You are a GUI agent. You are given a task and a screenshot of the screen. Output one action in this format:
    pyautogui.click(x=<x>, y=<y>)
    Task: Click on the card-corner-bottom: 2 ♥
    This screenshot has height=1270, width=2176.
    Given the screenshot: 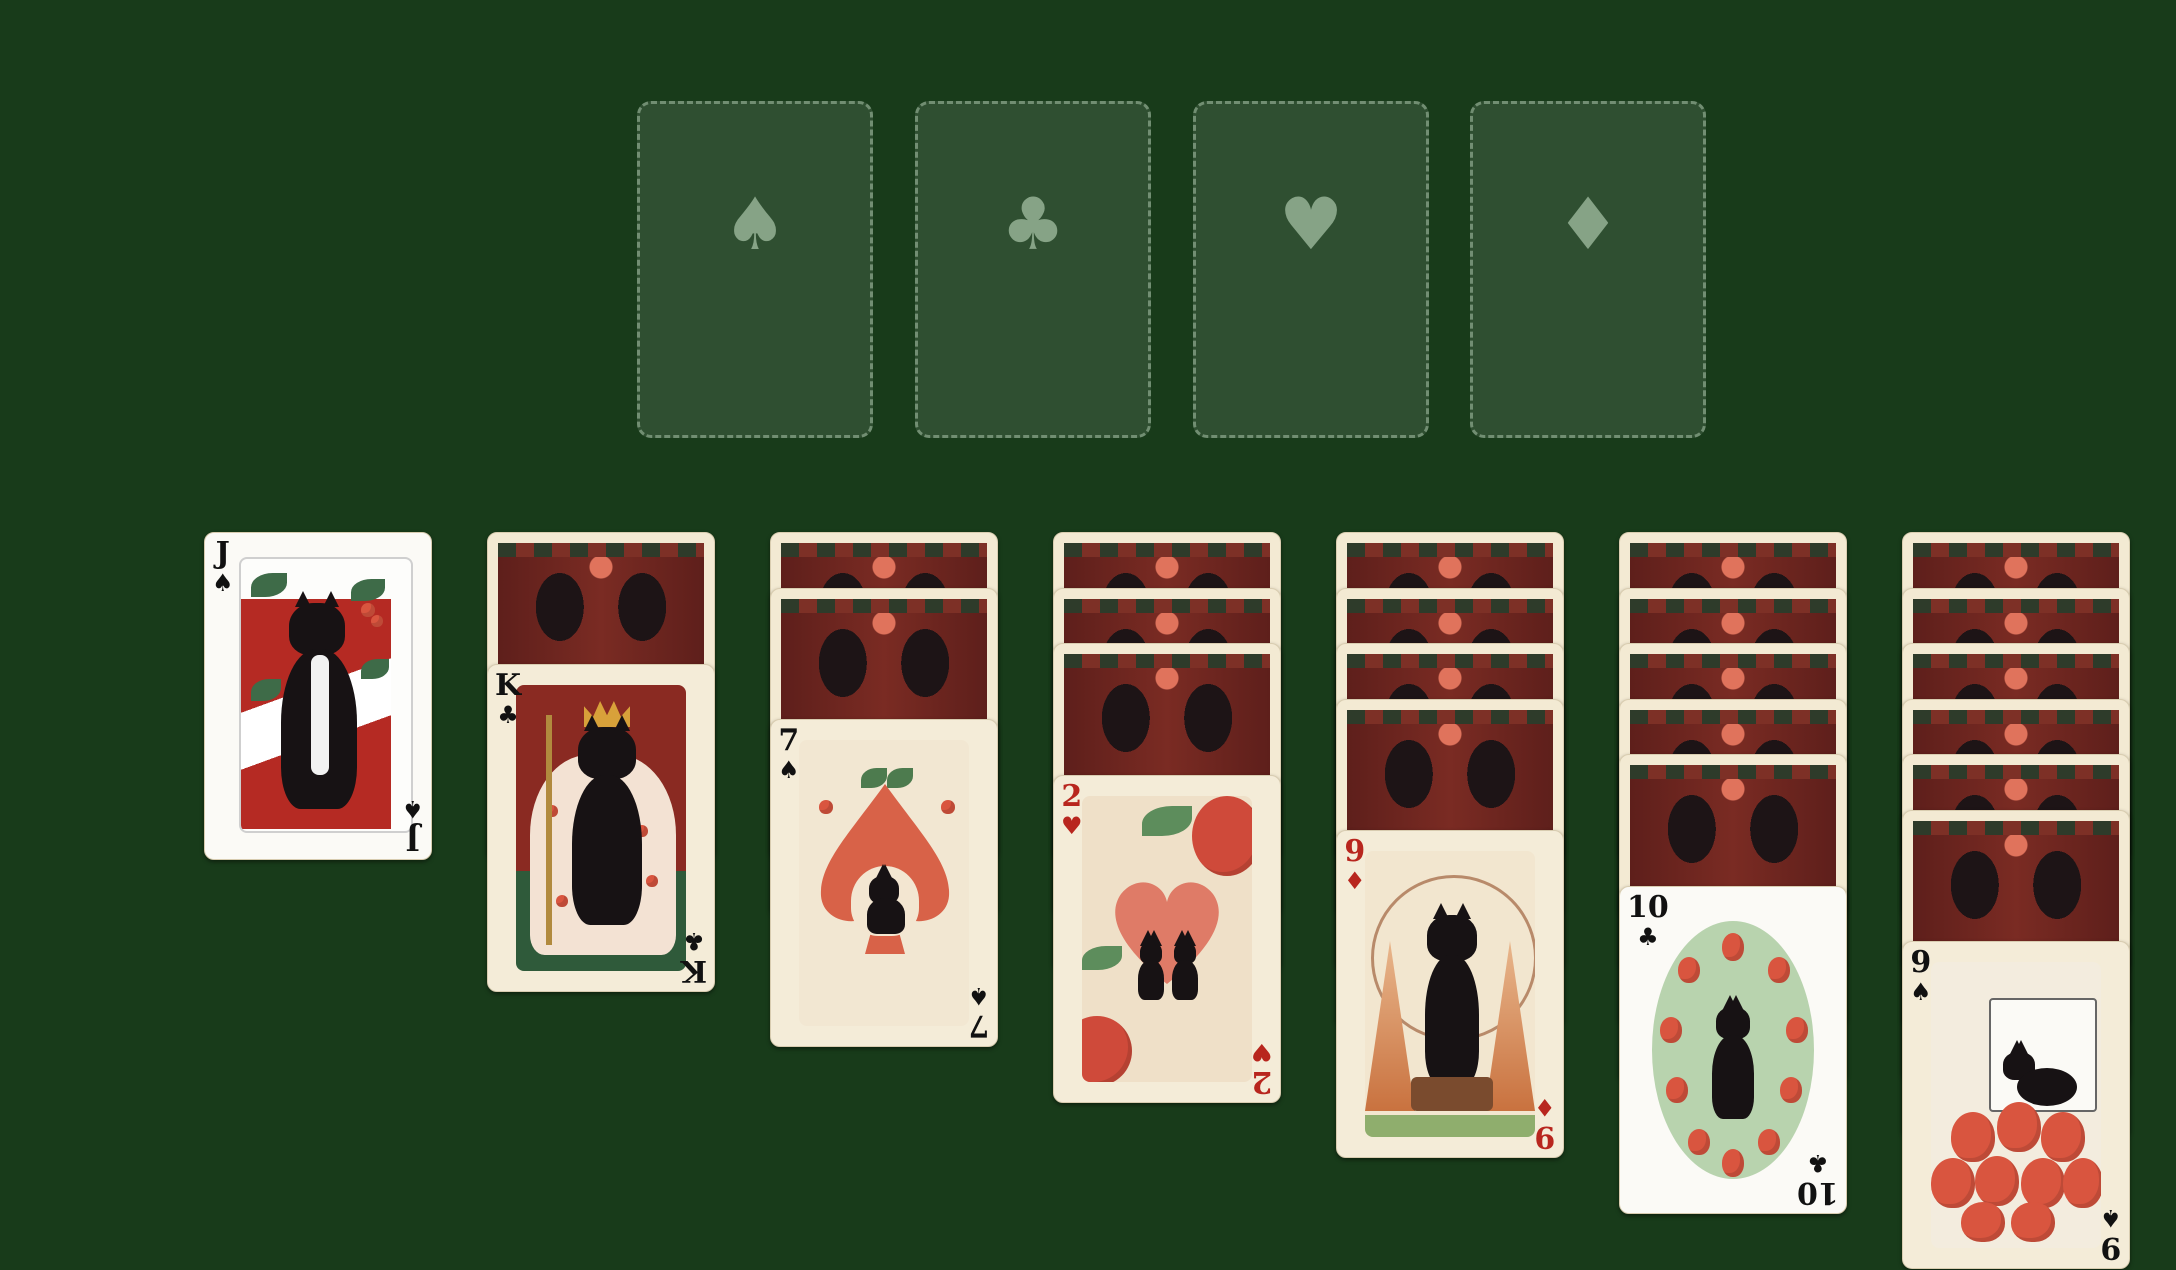 What is the action you would take?
    pyautogui.click(x=1262, y=1068)
    